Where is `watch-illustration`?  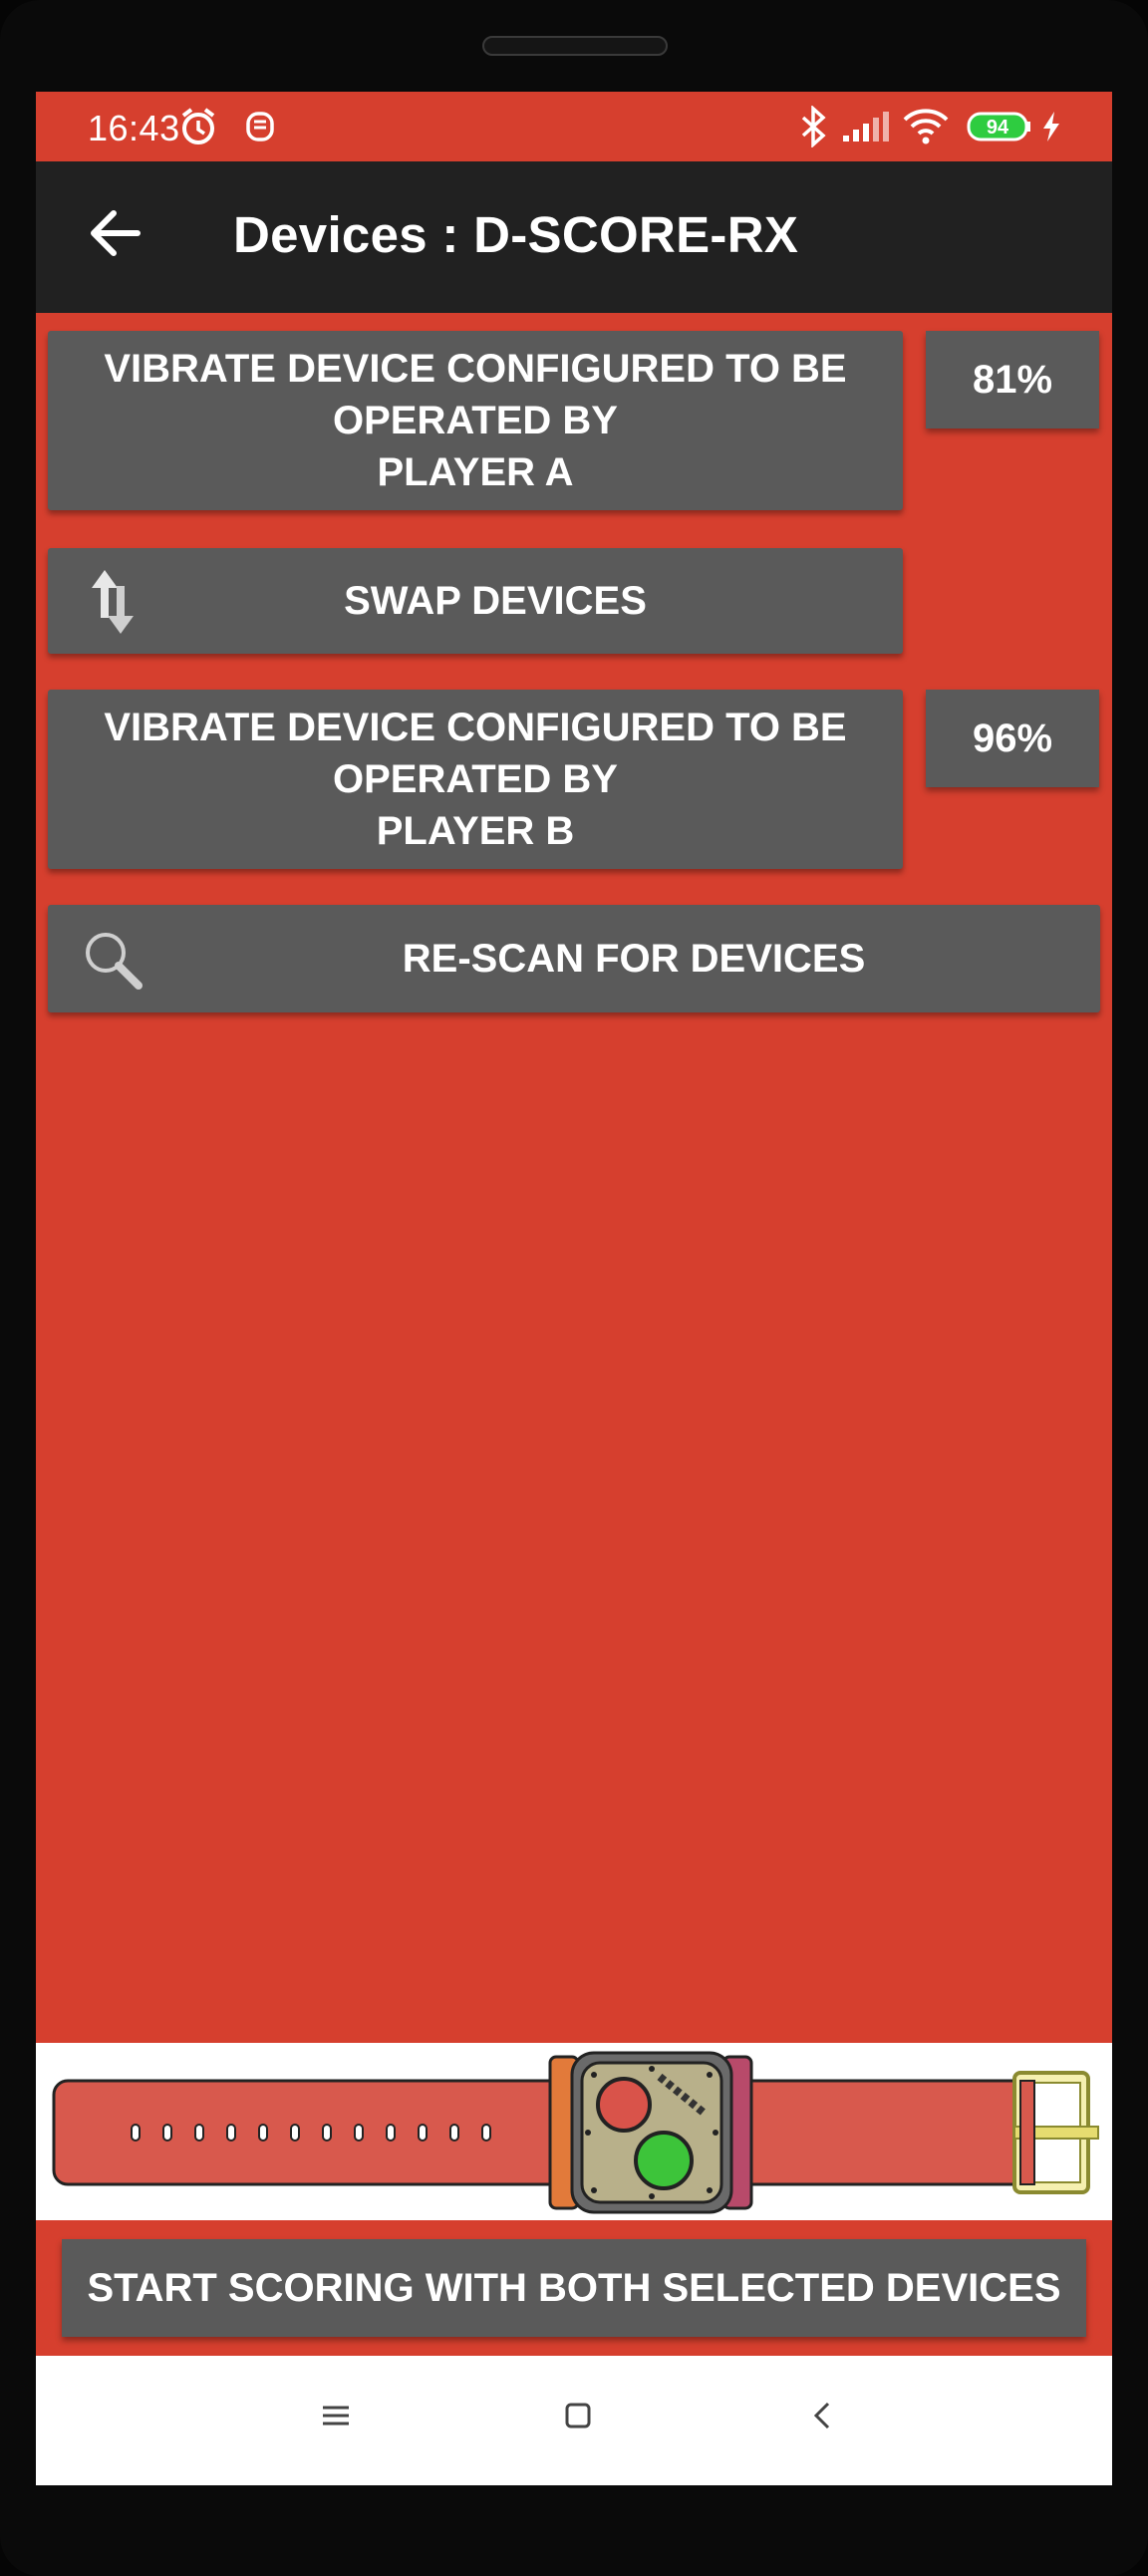
watch-illustration is located at coordinates (574, 2131).